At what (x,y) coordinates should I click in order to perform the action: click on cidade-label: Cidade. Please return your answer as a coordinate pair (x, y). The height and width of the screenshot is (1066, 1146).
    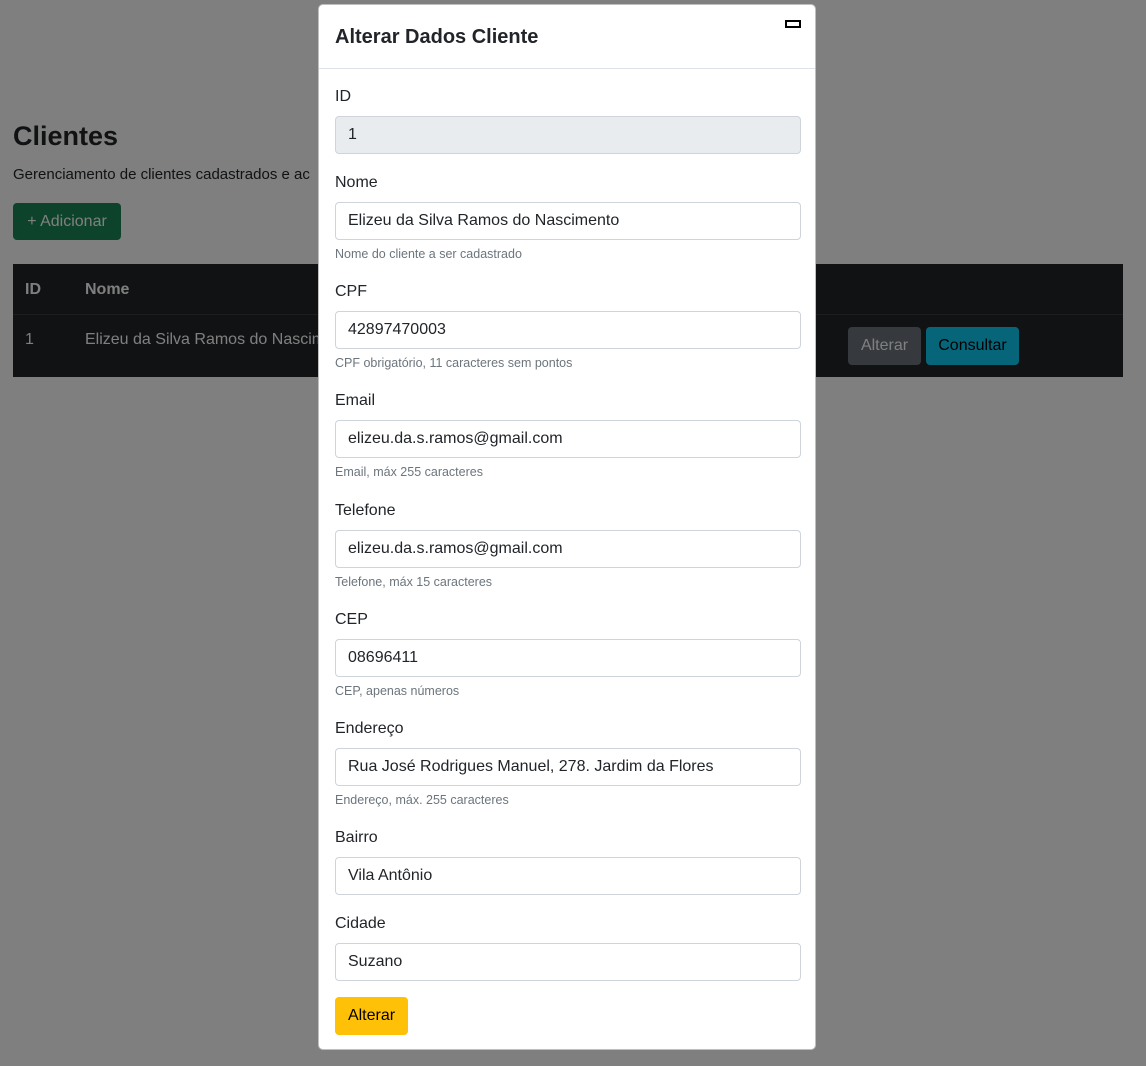
    Looking at the image, I should click on (360, 923).